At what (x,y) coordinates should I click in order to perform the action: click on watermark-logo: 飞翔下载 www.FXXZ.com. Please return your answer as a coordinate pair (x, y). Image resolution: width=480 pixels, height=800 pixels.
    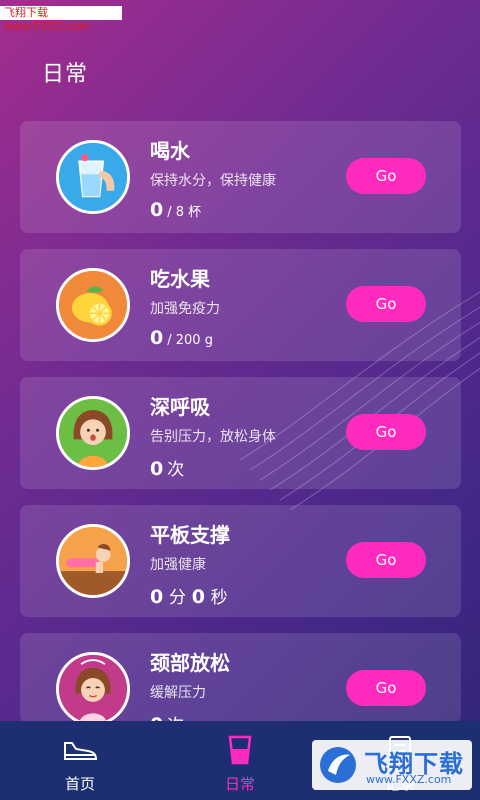
    Looking at the image, I should click on (392, 765).